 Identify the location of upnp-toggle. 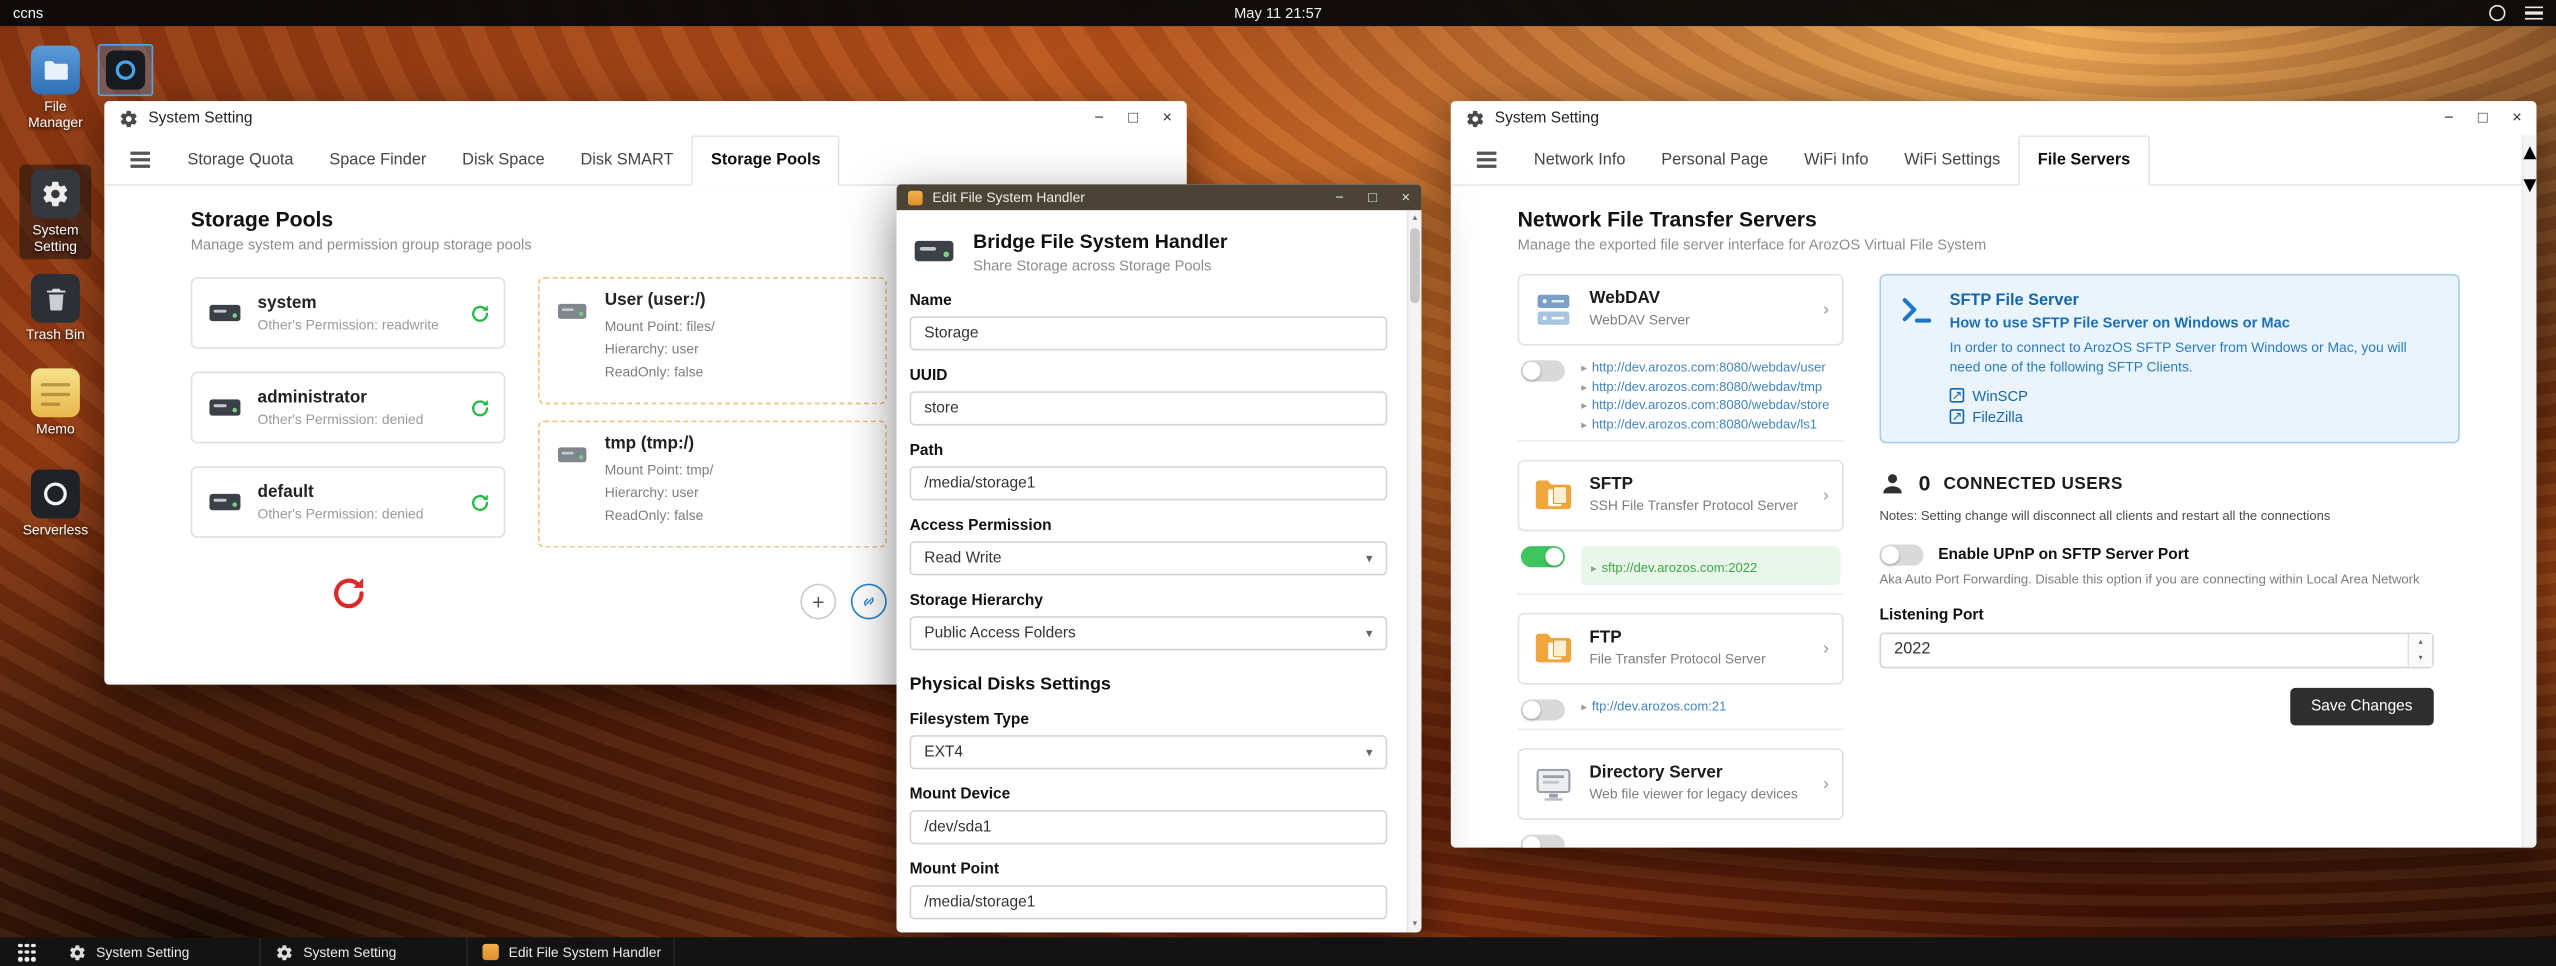
(1901, 554).